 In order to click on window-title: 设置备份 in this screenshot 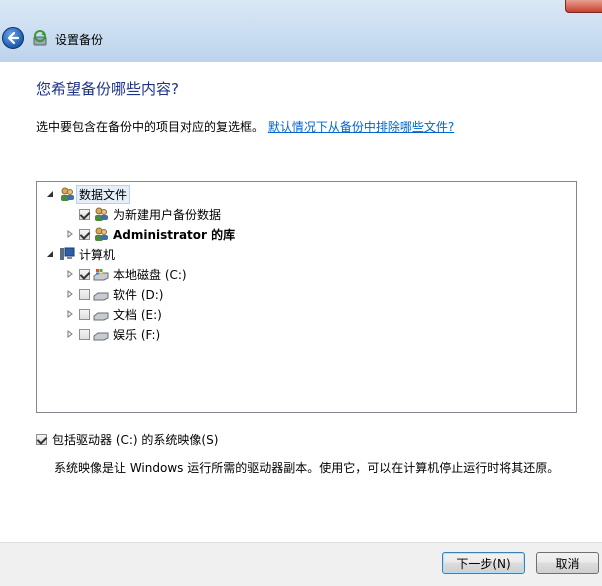, I will do `click(79, 40)`.